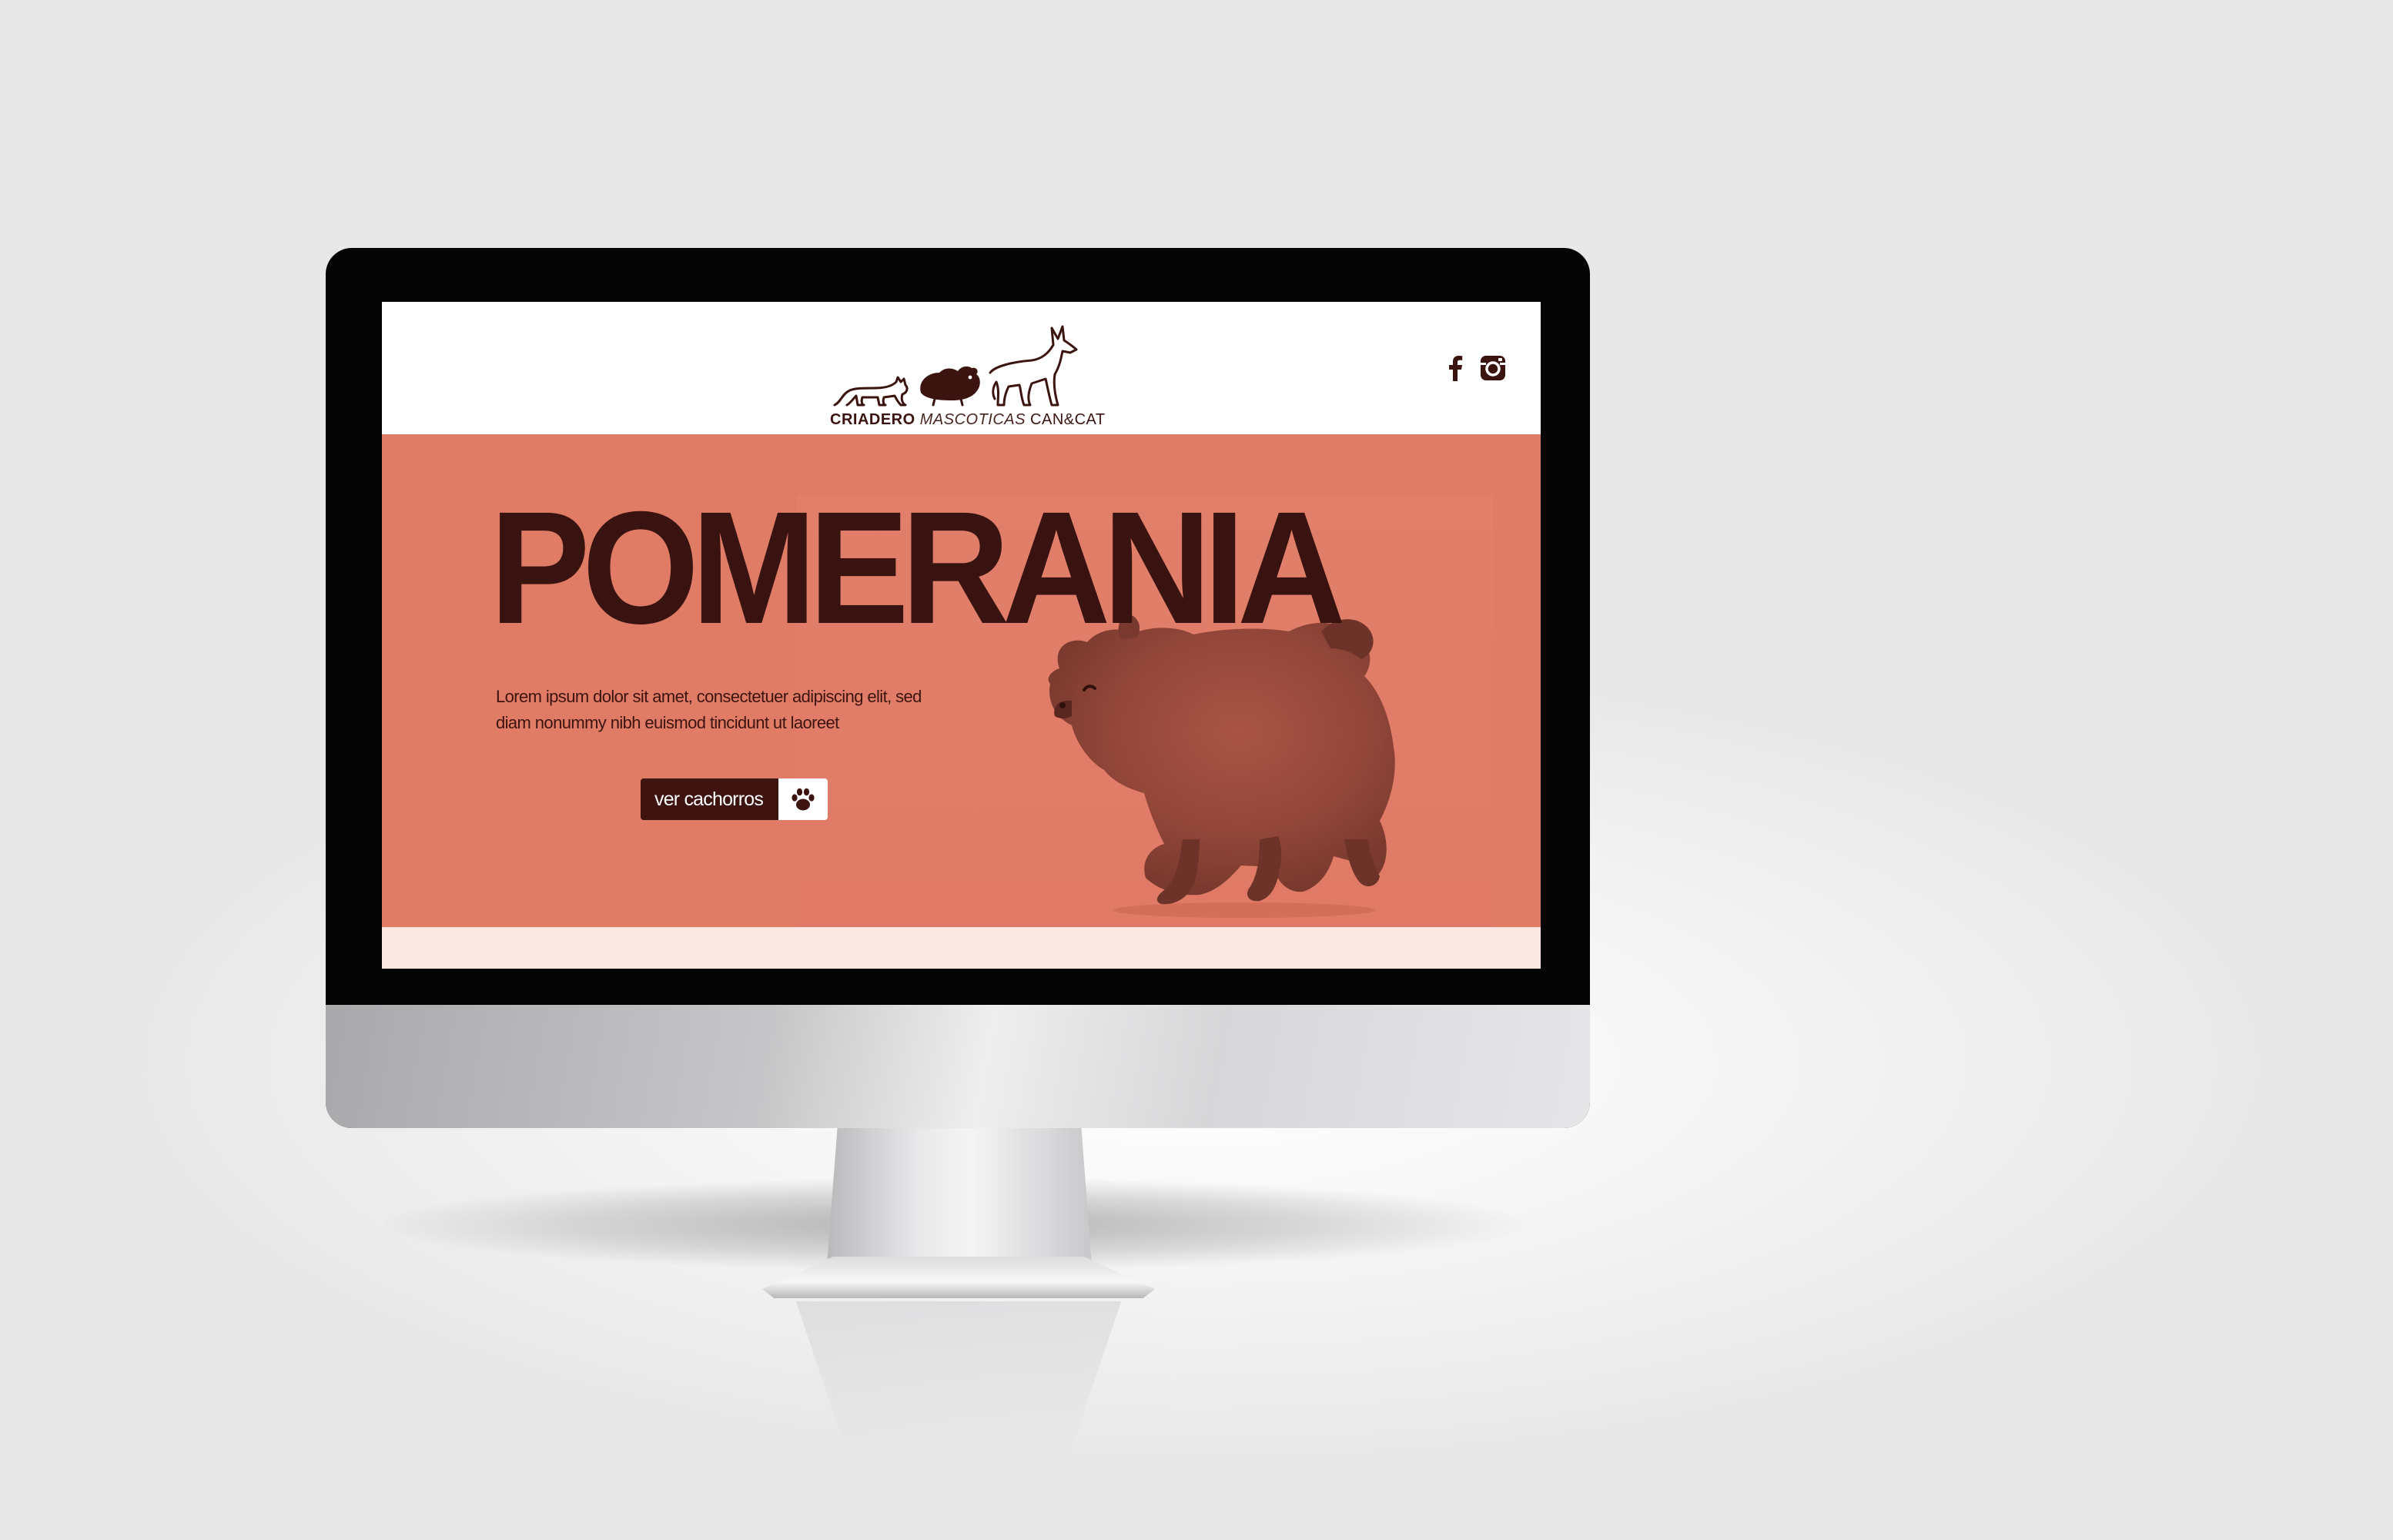 Image resolution: width=2393 pixels, height=1540 pixels. What do you see at coordinates (950, 386) in the screenshot?
I see `guinea-pig-icon` at bounding box center [950, 386].